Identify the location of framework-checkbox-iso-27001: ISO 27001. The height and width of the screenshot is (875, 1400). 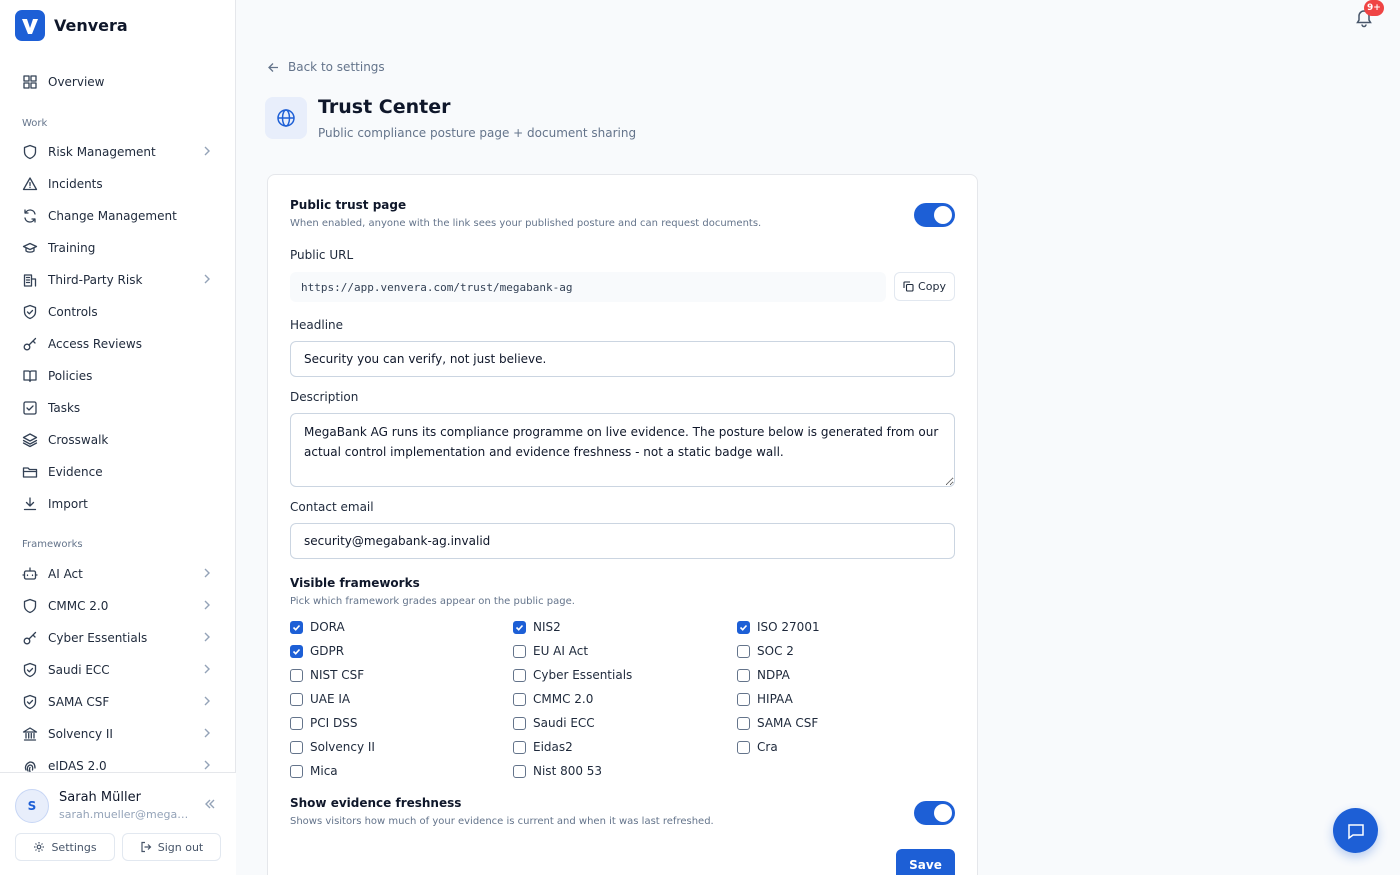
(778, 627).